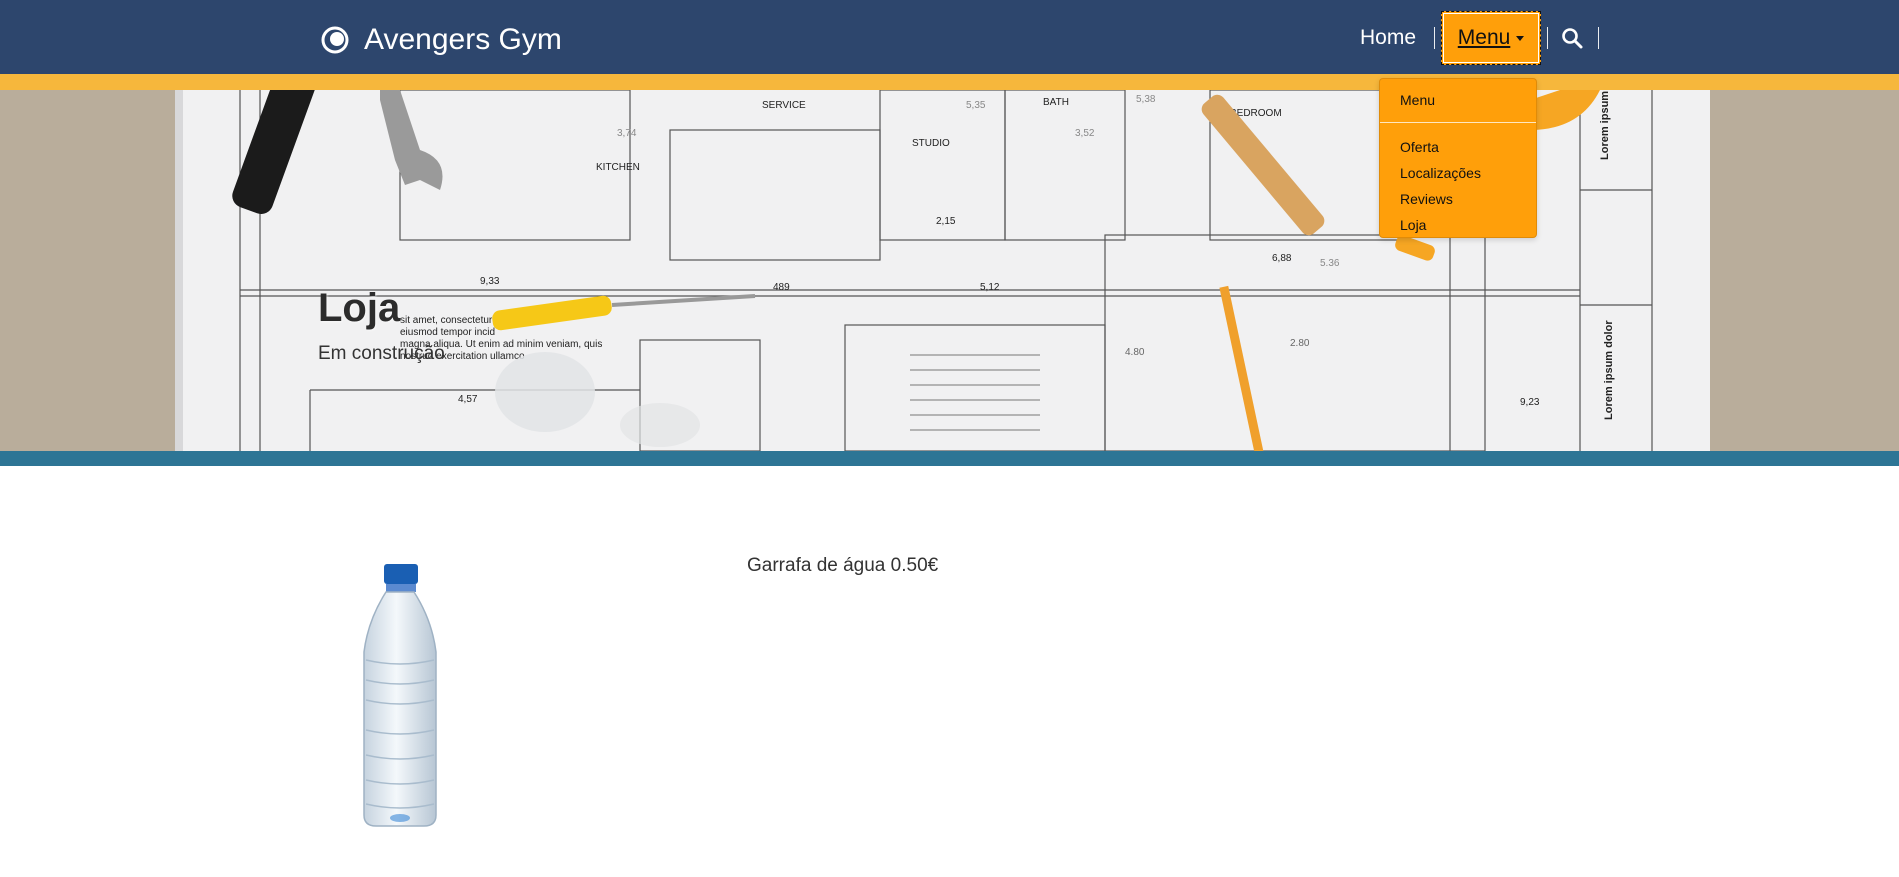  I want to click on dropdown-item-oferta: Oferta, so click(1458, 147).